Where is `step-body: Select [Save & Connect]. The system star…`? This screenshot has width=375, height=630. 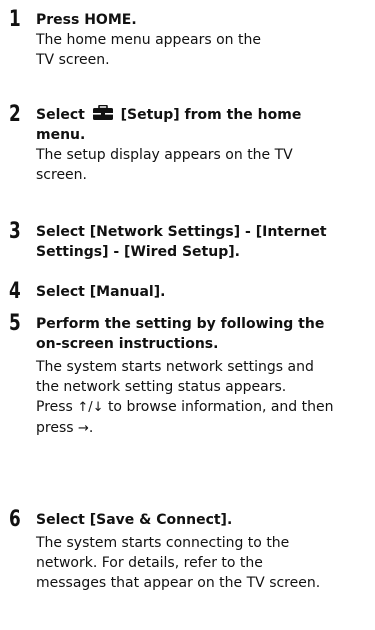
step-body: Select [Save & Connect]. The system star… is located at coordinates (201, 551).